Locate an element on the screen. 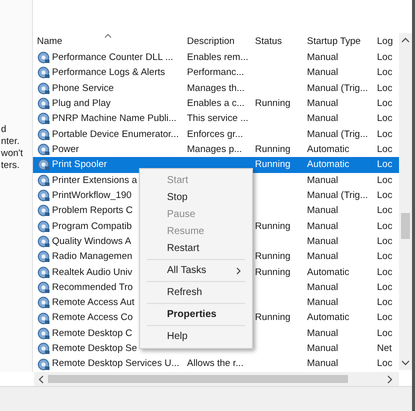  column-header: Description is located at coordinates (217, 41).